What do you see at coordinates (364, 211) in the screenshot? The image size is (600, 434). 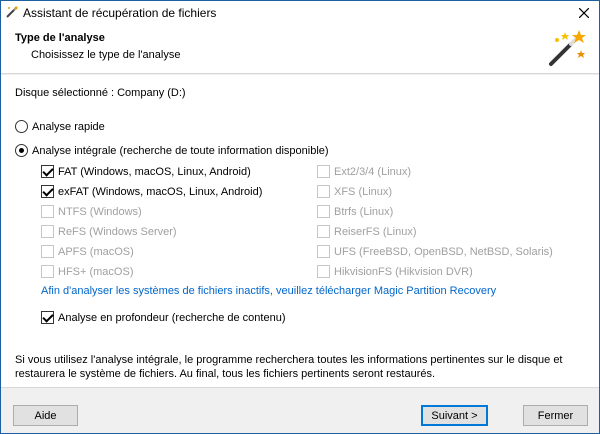 I see `fs-label-btrfs: Btrfs (Linux)` at bounding box center [364, 211].